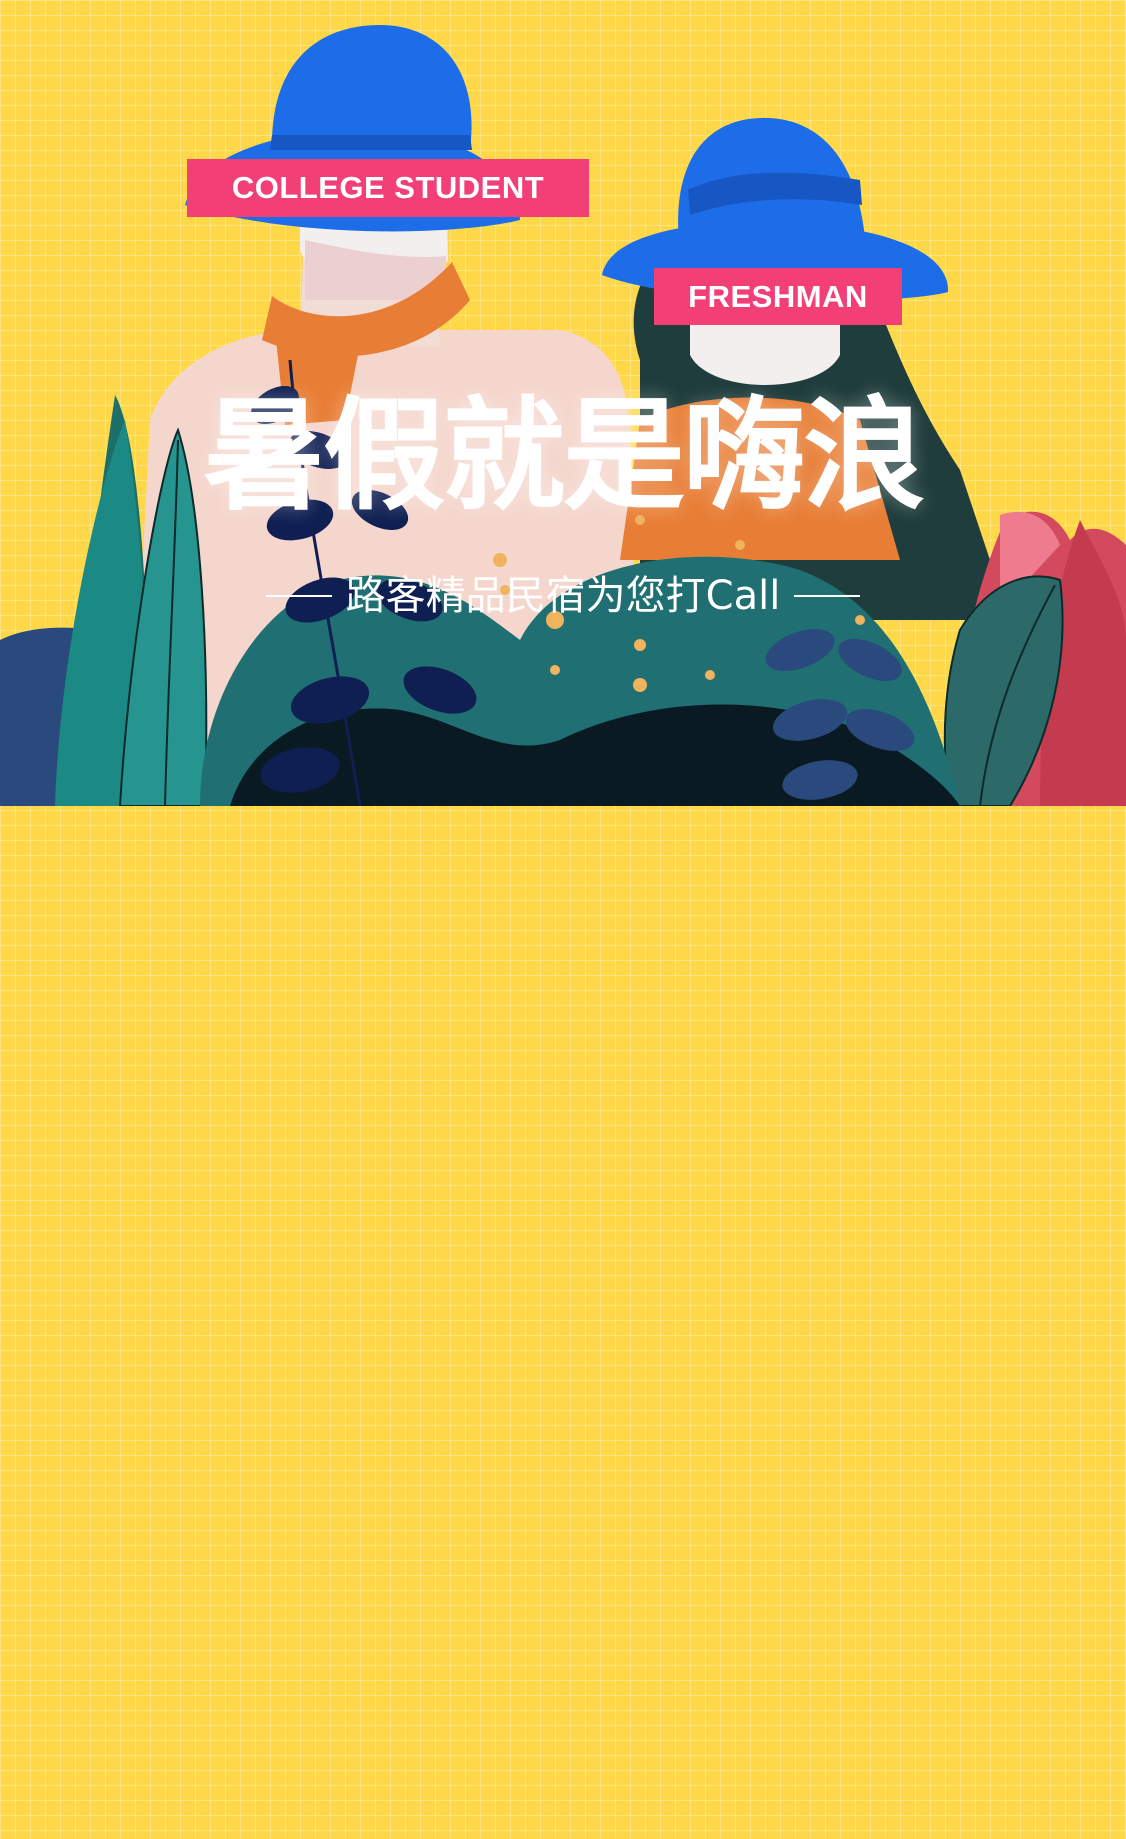 The height and width of the screenshot is (1839, 1126). I want to click on left-character-hat-shade, so click(371, 142).